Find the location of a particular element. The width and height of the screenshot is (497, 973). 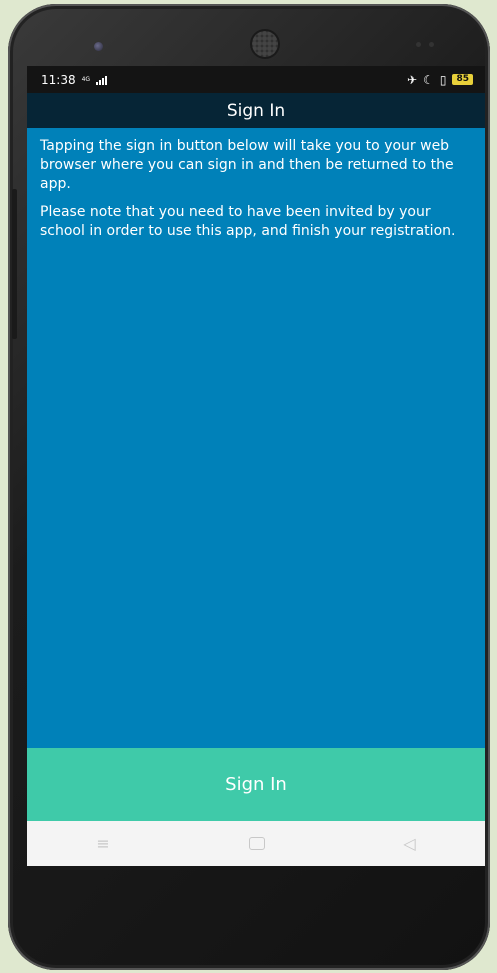

vibrate-icon: ▯ is located at coordinates (443, 79).